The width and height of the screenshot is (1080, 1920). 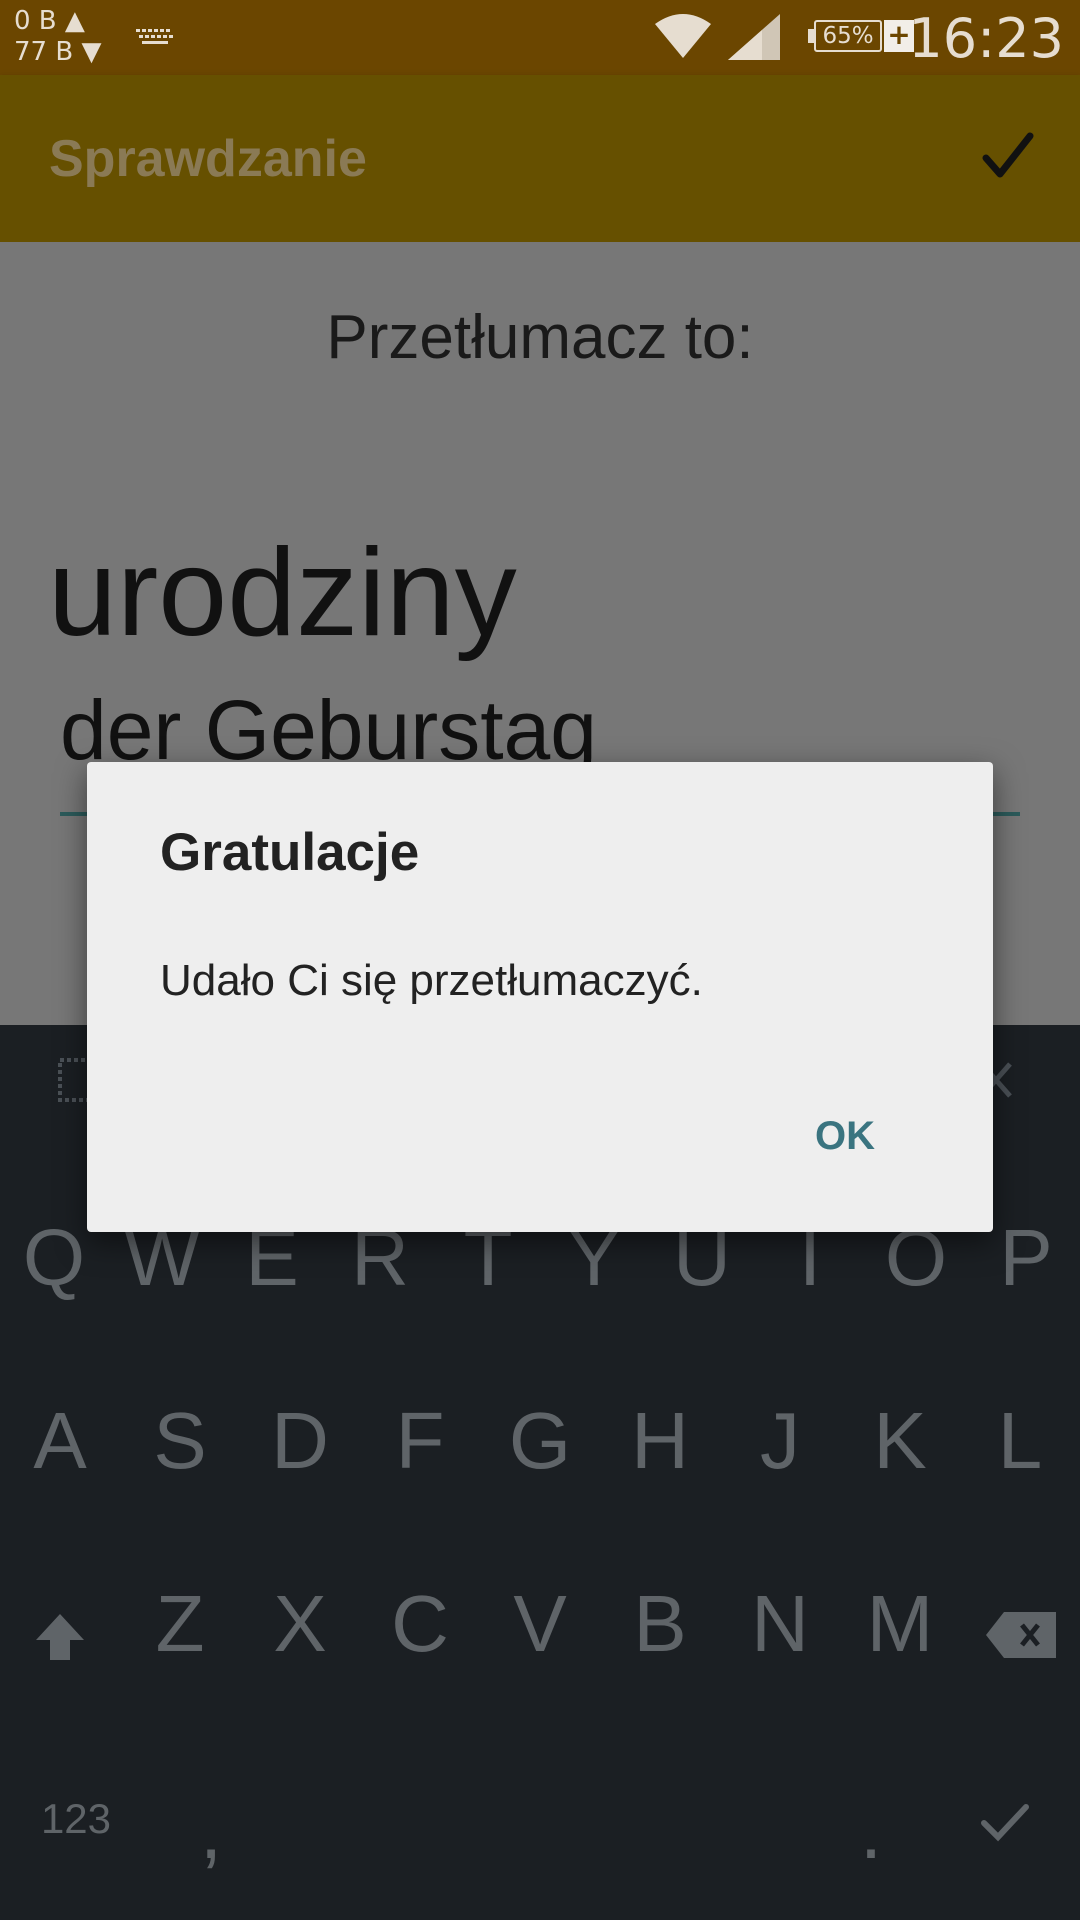 What do you see at coordinates (58, 52) in the screenshot?
I see `net-down: 77 B ▼` at bounding box center [58, 52].